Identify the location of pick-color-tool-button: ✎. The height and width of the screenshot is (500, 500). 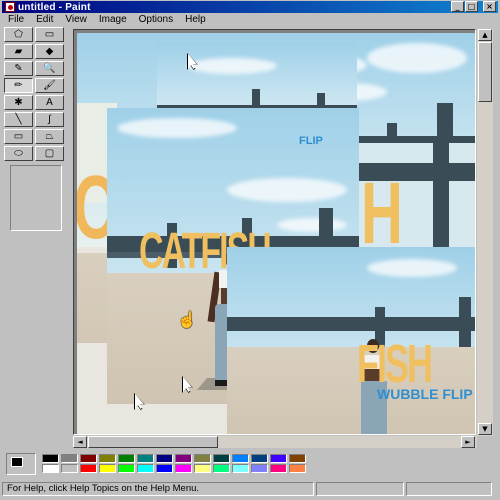
(18, 68).